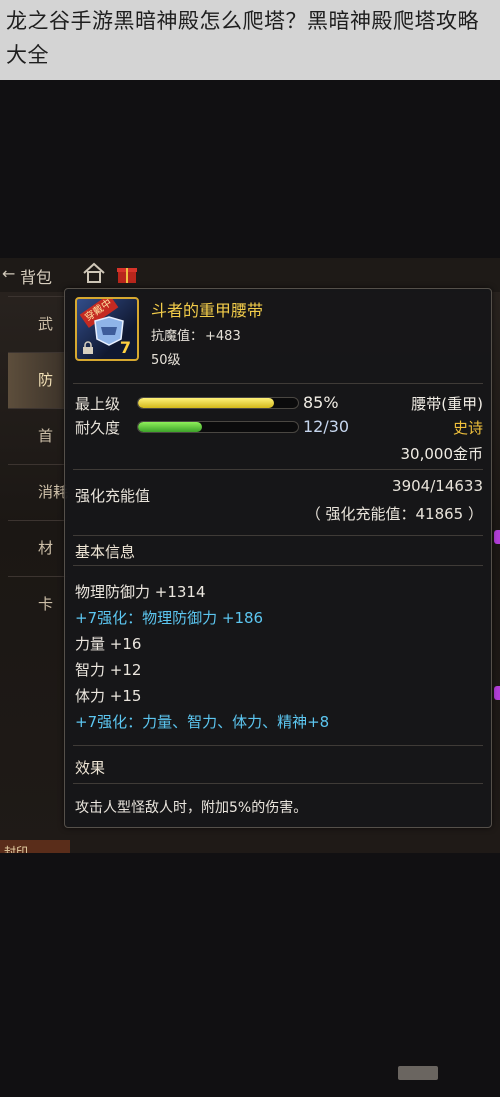  Describe the element at coordinates (437, 486) in the screenshot. I see `charge-value: 3904/14633` at that location.